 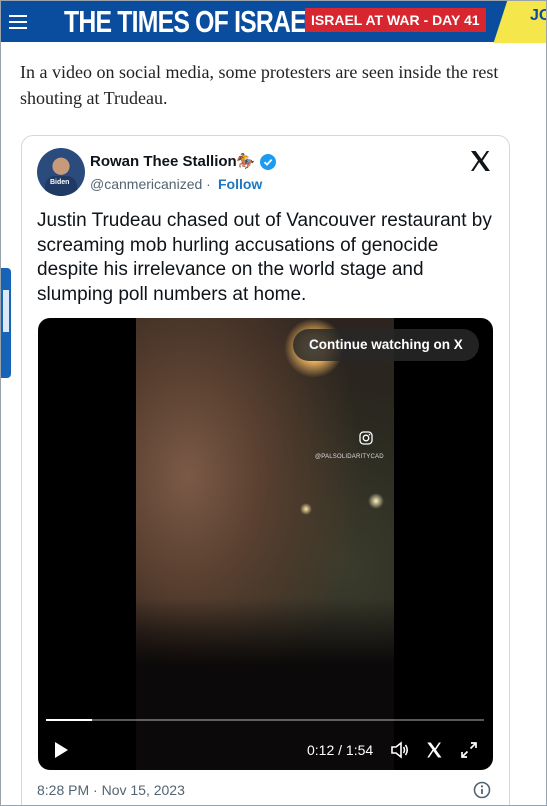 I want to click on avatar: Biden, so click(x=61, y=172).